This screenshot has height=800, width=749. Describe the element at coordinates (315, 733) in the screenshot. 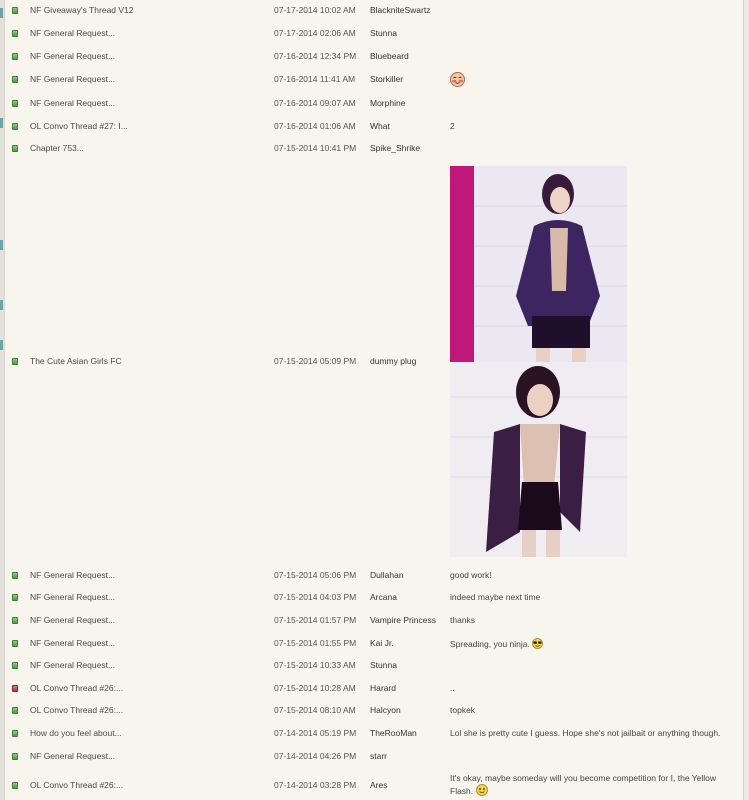

I see `post-date: 07-14-2014 05:19 PM` at that location.